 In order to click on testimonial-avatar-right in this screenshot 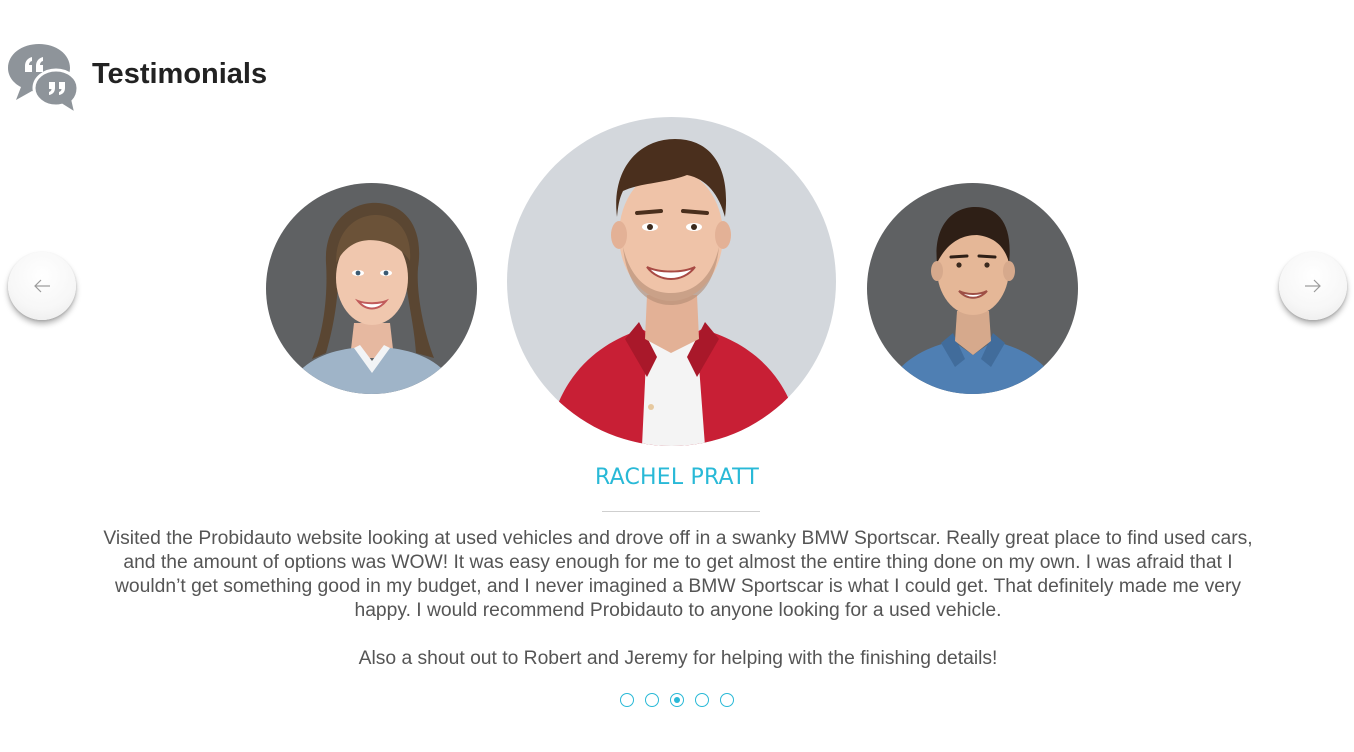, I will do `click(972, 288)`.